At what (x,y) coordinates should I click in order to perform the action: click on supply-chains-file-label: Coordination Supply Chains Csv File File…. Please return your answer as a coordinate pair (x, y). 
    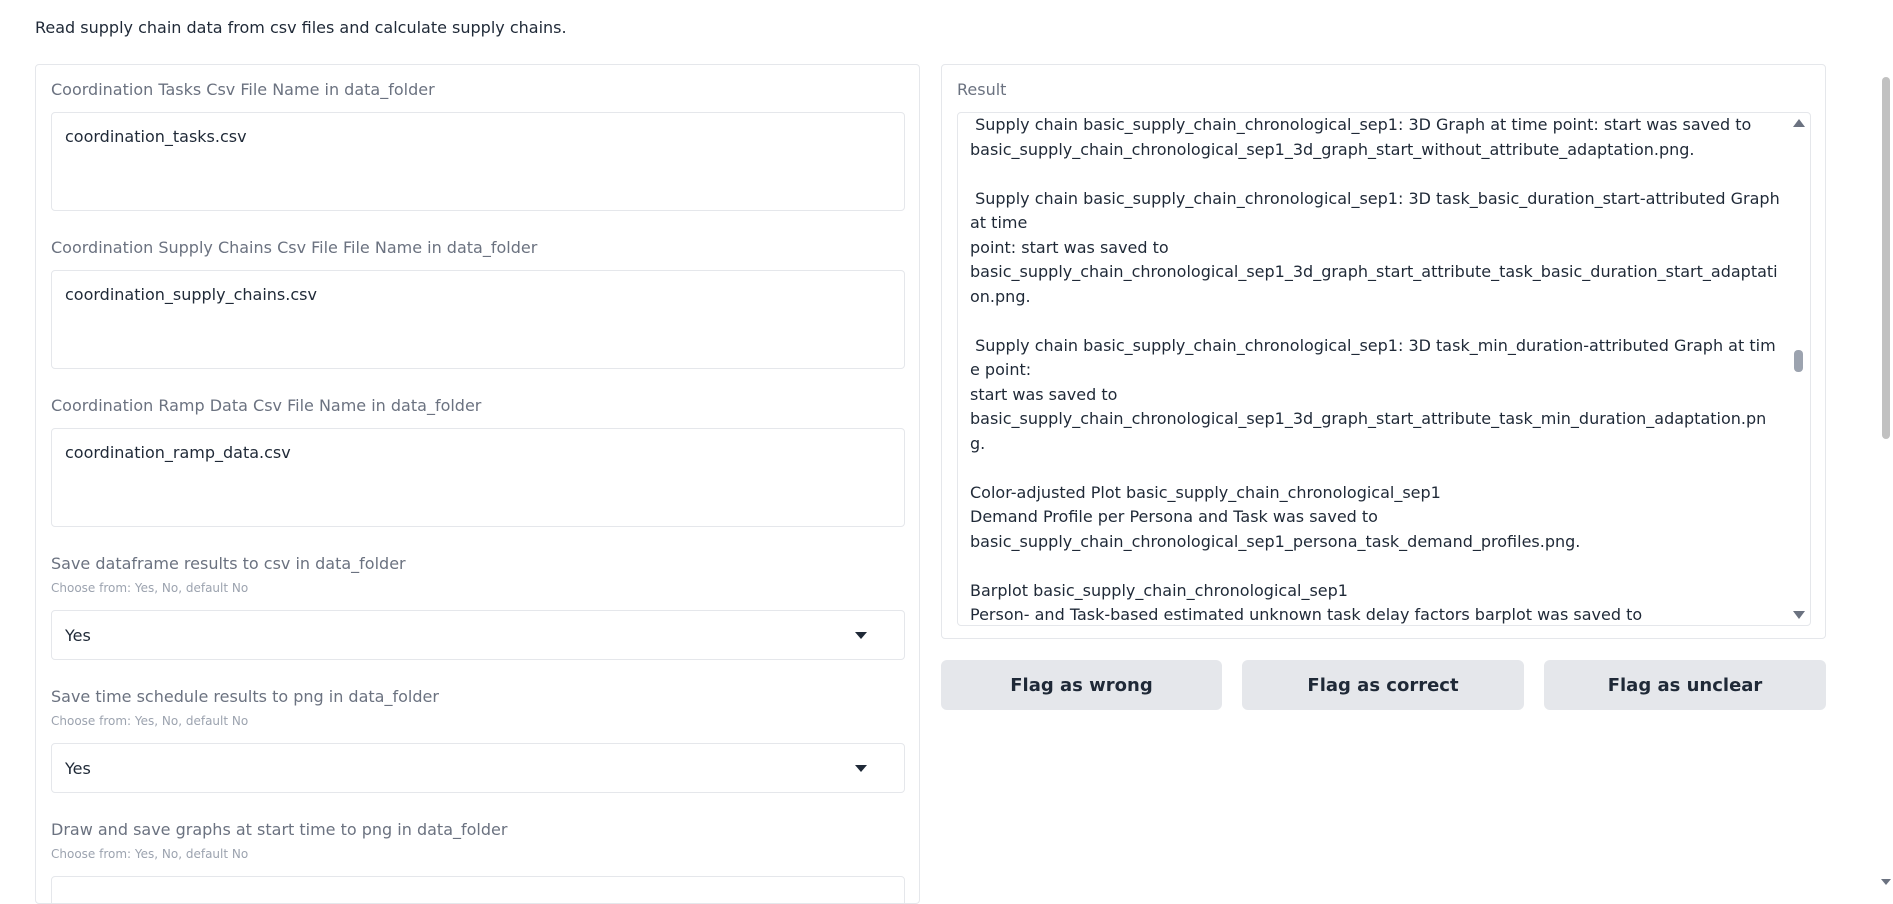
    Looking at the image, I should click on (294, 247).